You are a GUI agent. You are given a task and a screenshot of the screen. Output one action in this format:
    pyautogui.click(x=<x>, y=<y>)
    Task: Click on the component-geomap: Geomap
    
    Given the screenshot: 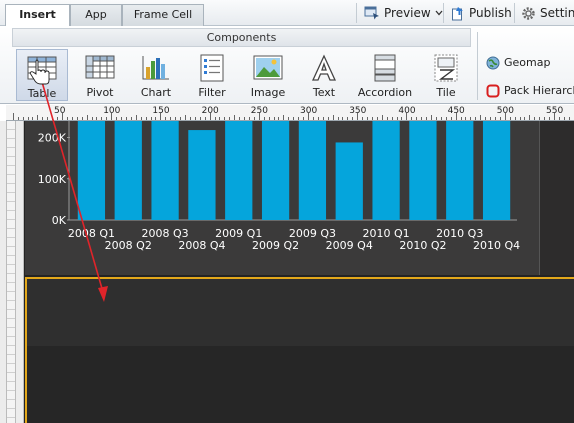 What is the action you would take?
    pyautogui.click(x=518, y=63)
    